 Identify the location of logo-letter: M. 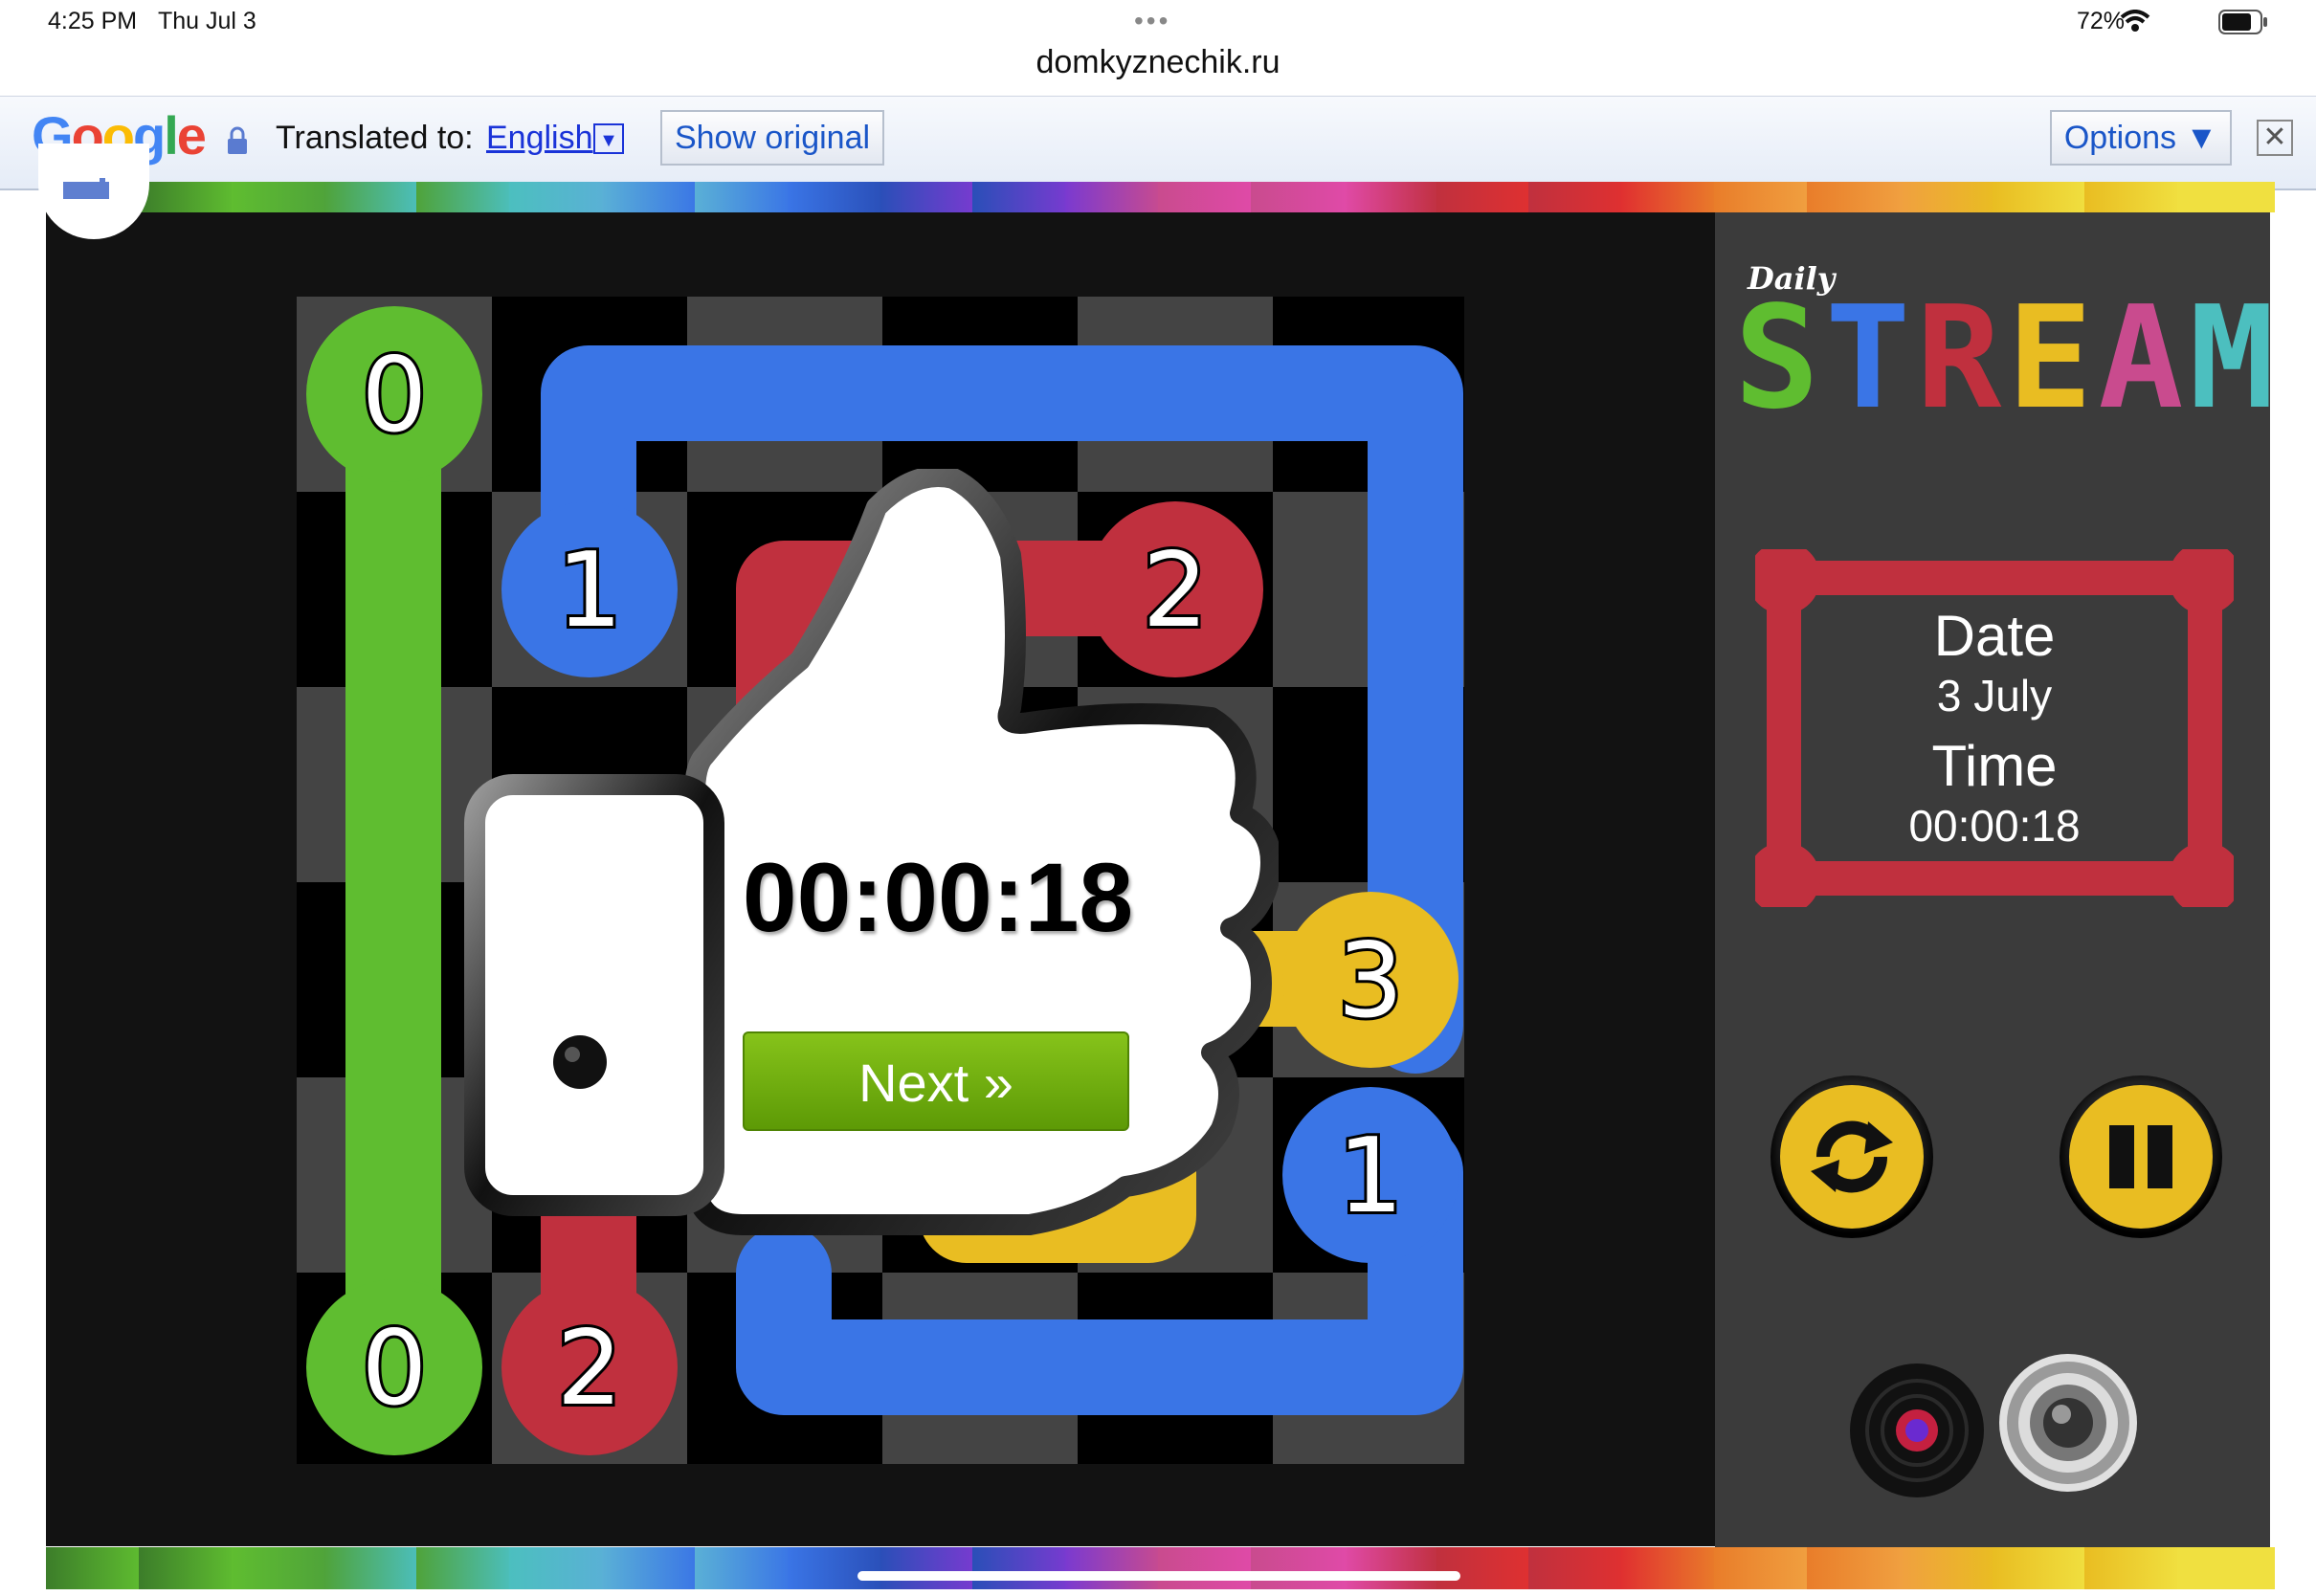
(2235, 358).